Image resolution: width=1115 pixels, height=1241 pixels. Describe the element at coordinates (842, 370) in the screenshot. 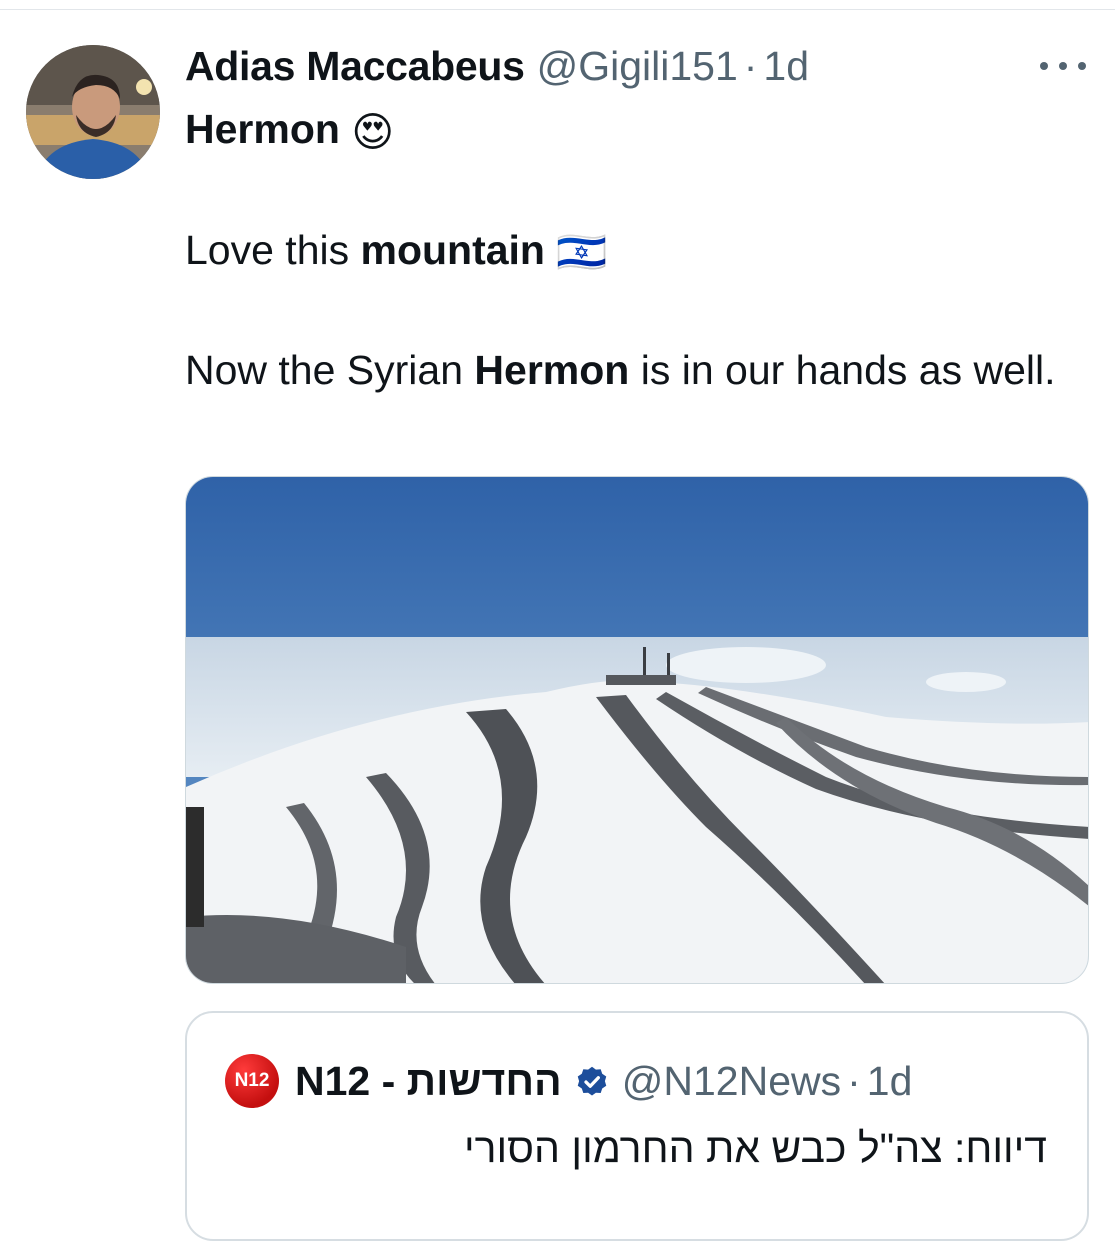

I see `in-our-hands-text: is in our hands as well.` at that location.